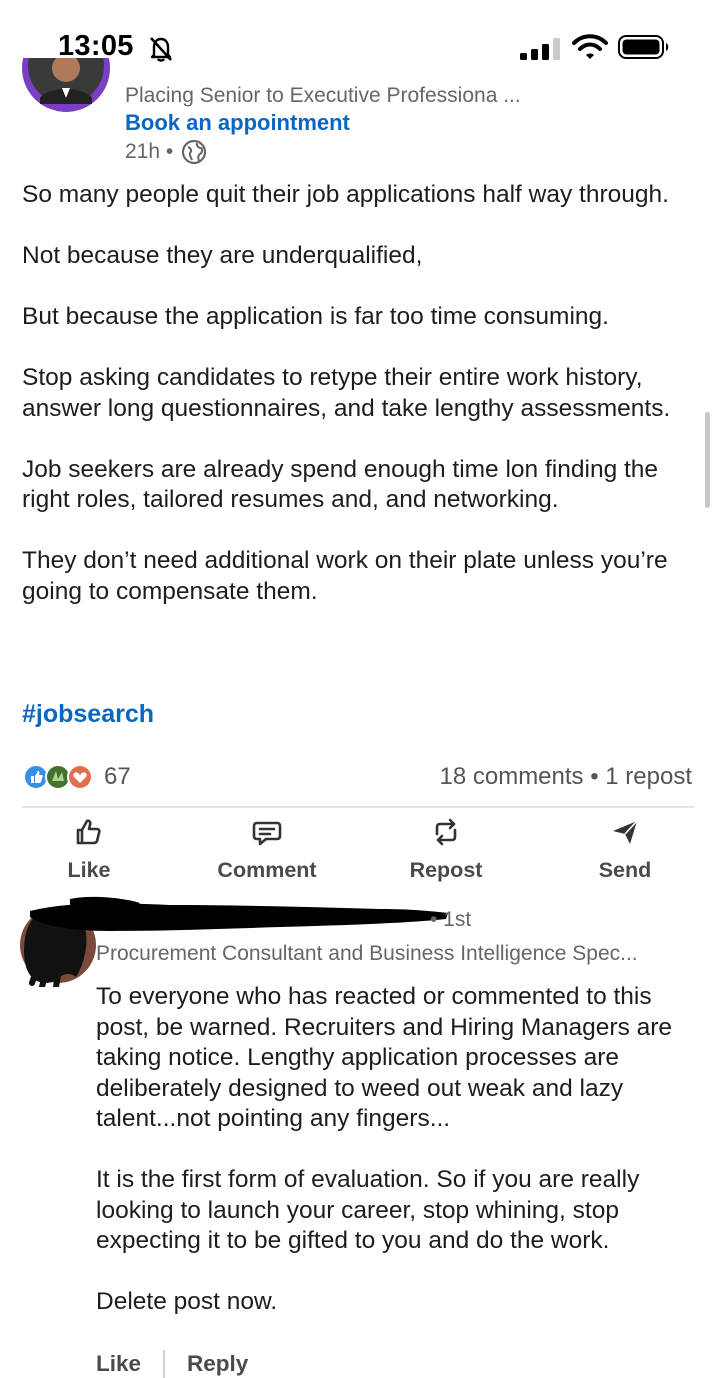 The width and height of the screenshot is (716, 1378). What do you see at coordinates (222, 255) in the screenshot?
I see `post-paragraph: Not because they are underqualified,` at bounding box center [222, 255].